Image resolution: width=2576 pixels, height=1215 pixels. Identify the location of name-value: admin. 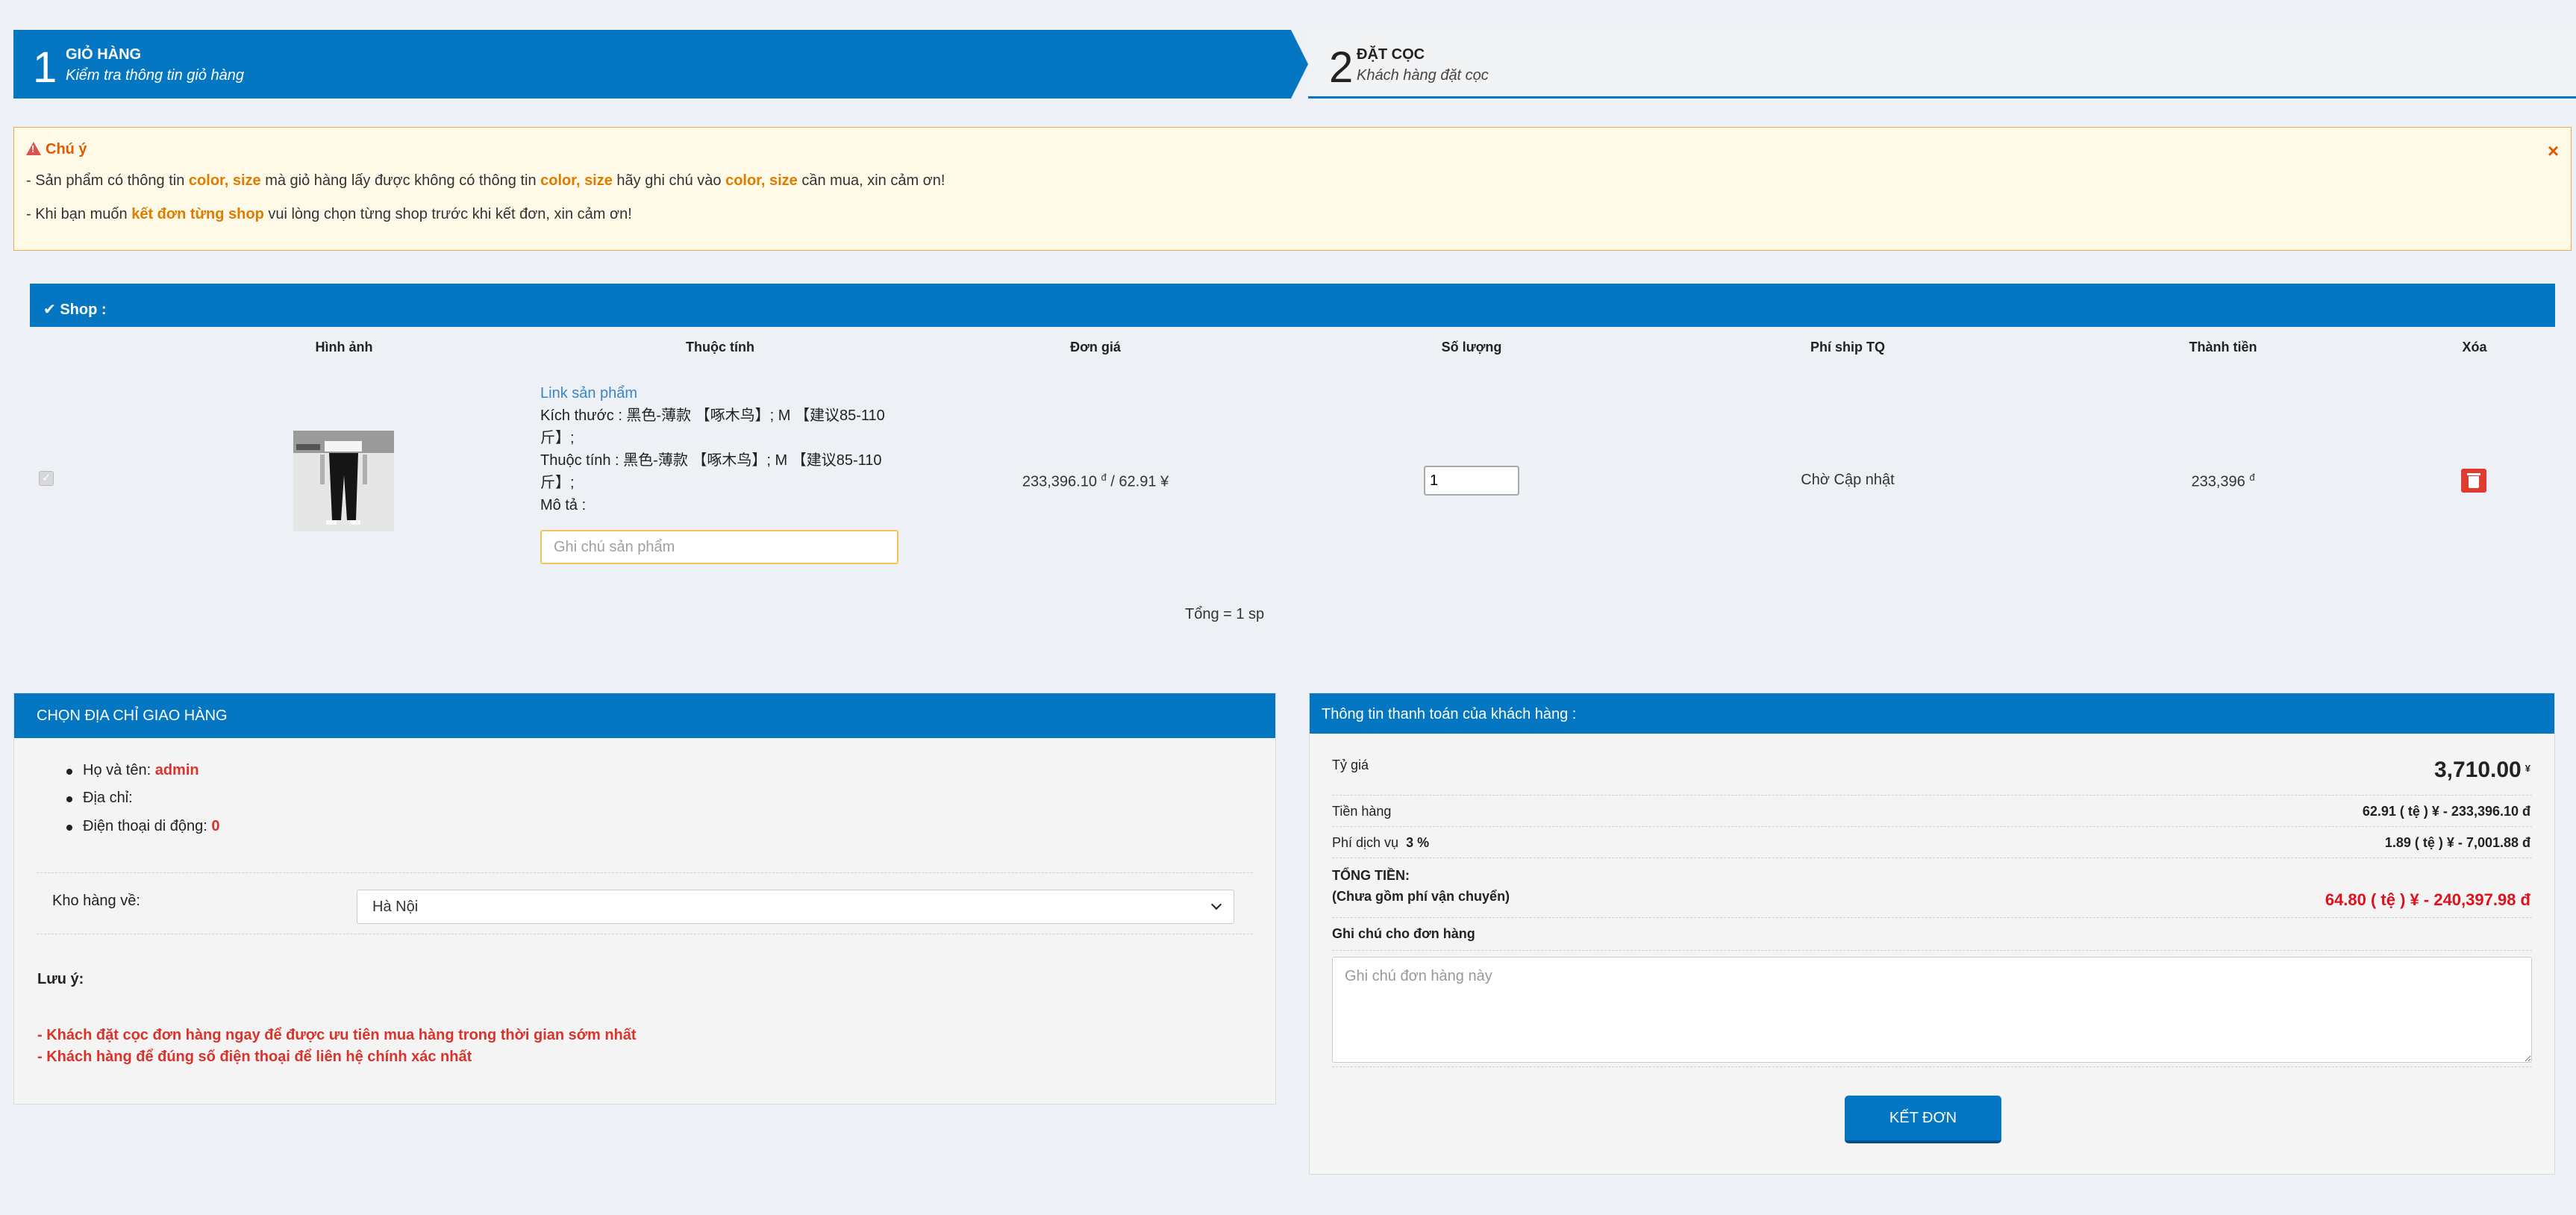
(176, 770).